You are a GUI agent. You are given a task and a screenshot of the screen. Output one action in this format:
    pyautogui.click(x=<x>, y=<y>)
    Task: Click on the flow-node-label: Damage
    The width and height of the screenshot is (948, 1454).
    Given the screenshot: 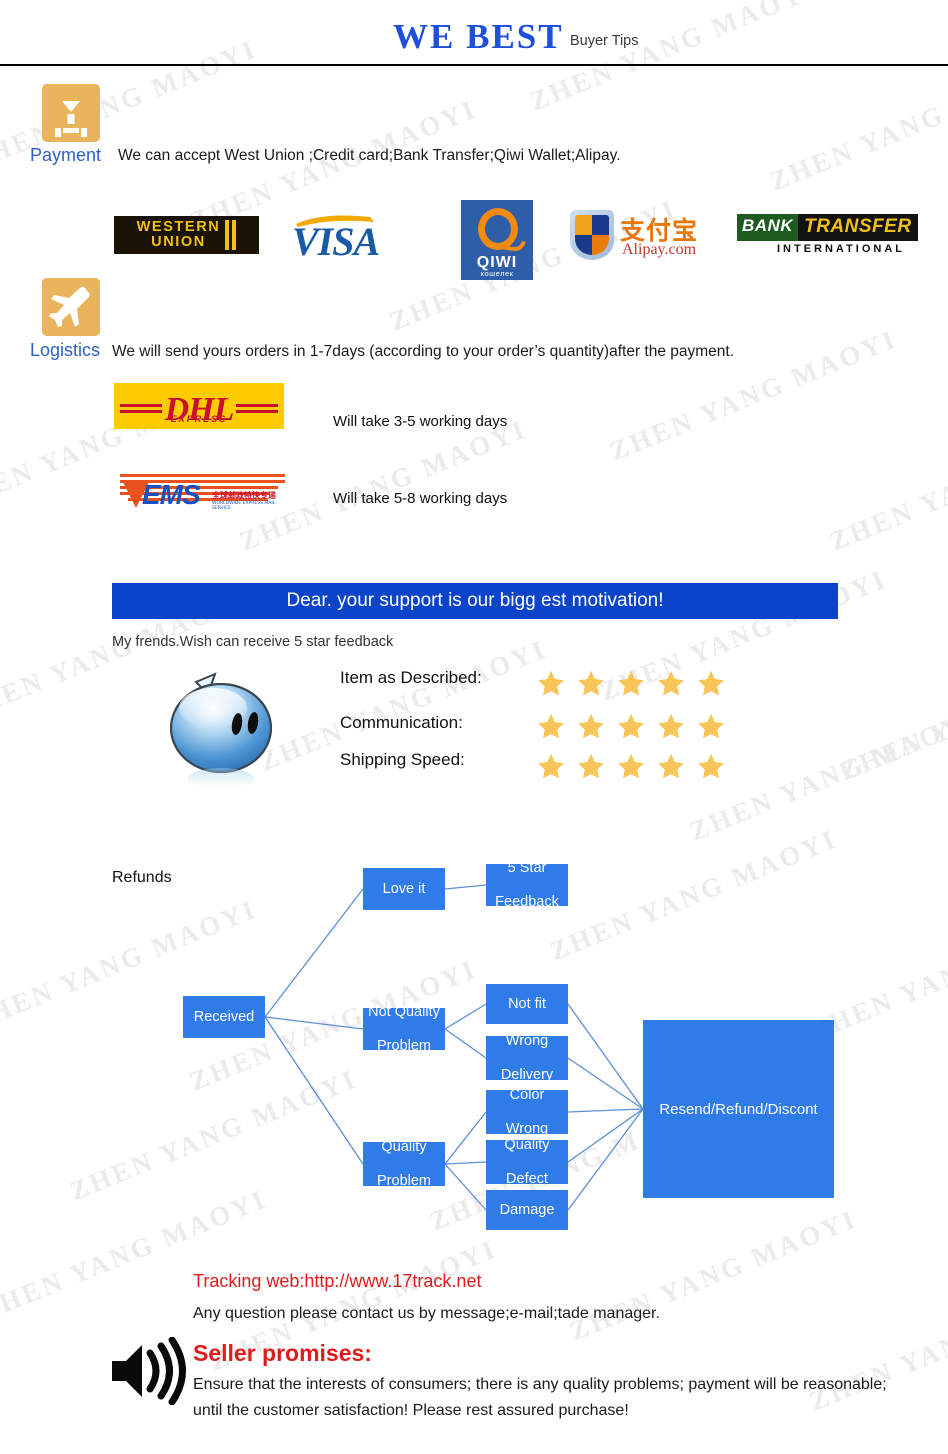 What is the action you would take?
    pyautogui.click(x=527, y=1209)
    